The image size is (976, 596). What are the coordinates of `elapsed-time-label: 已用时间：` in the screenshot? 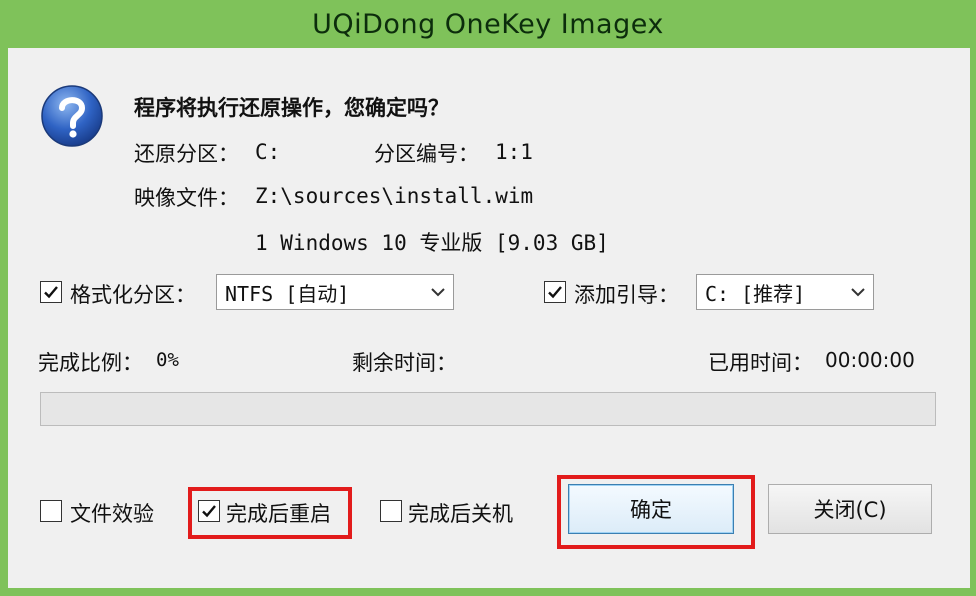 It's located at (760, 363).